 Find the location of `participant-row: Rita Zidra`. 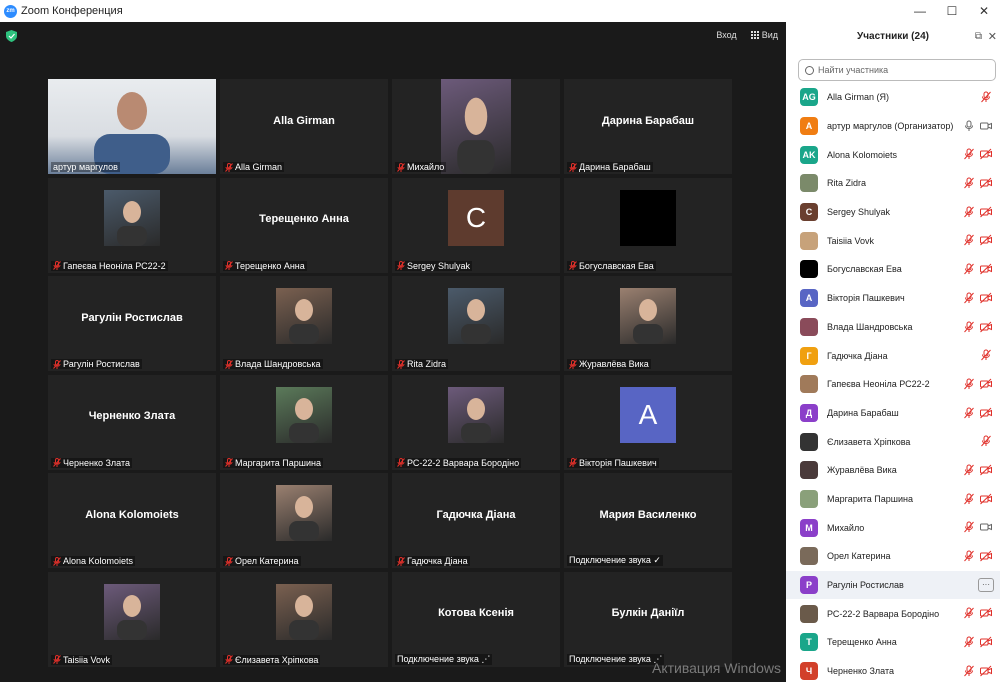

participant-row: Rita Zidra is located at coordinates (893, 183).